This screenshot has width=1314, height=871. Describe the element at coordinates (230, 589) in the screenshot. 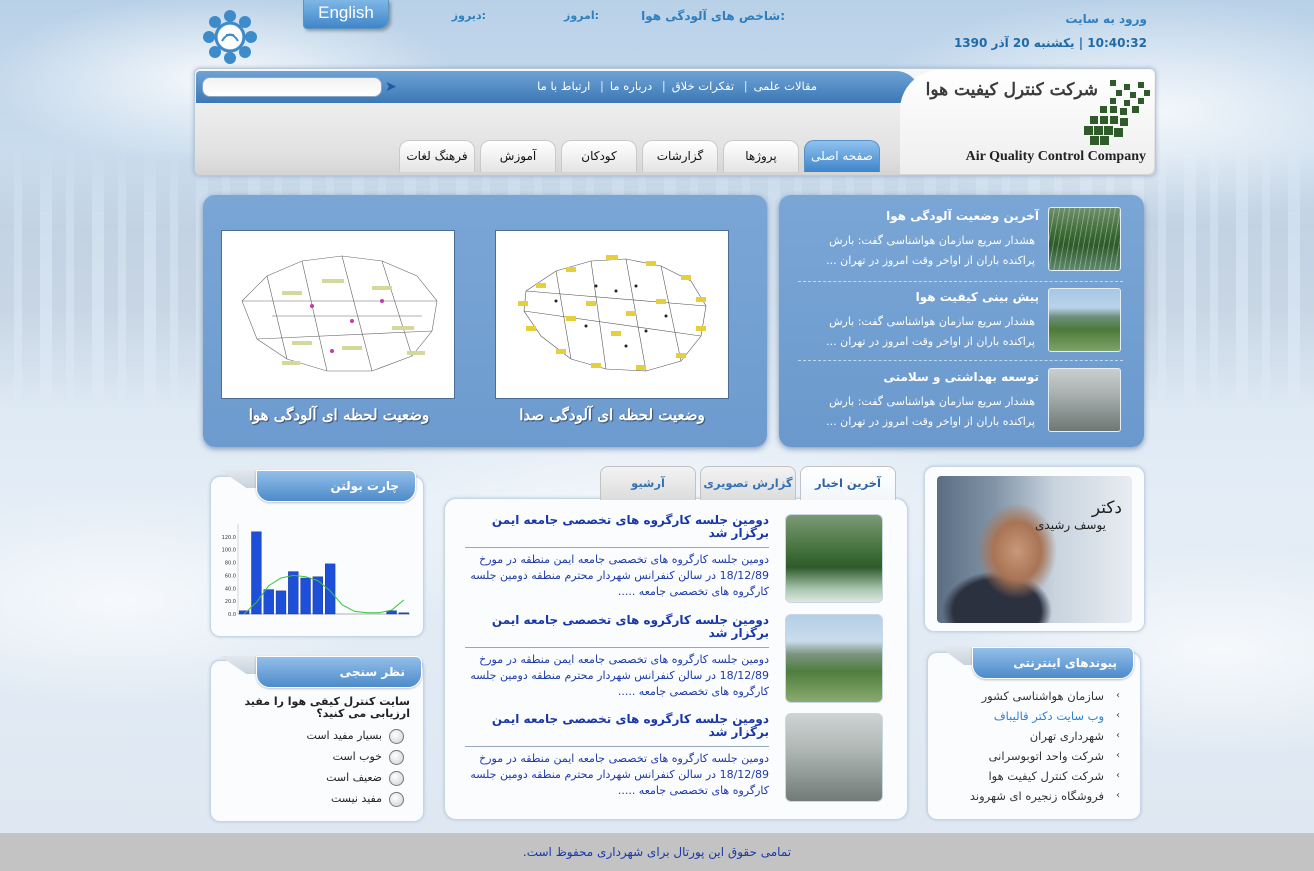

I see `y-tick-label: 40.0` at that location.